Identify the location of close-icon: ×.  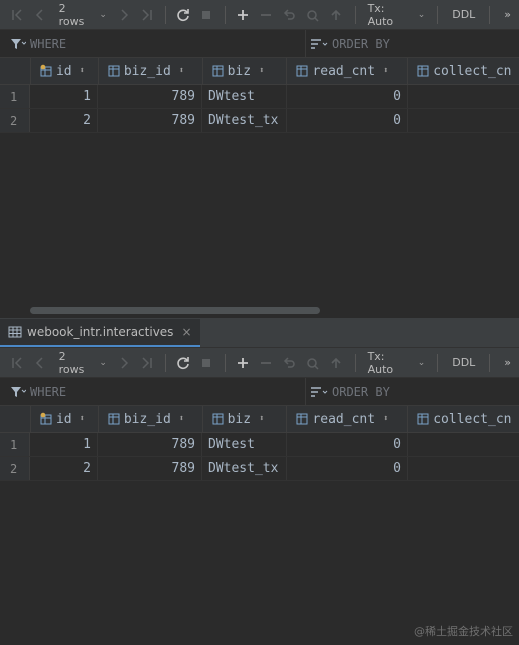
(186, 332).